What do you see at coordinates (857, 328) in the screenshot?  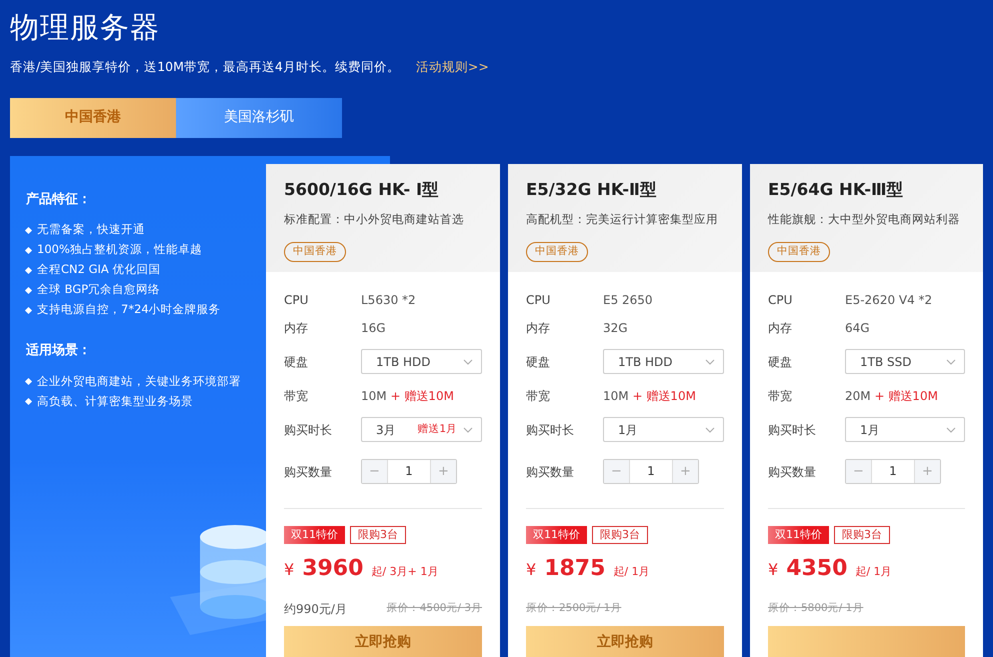 I see `memory-value: 64G` at bounding box center [857, 328].